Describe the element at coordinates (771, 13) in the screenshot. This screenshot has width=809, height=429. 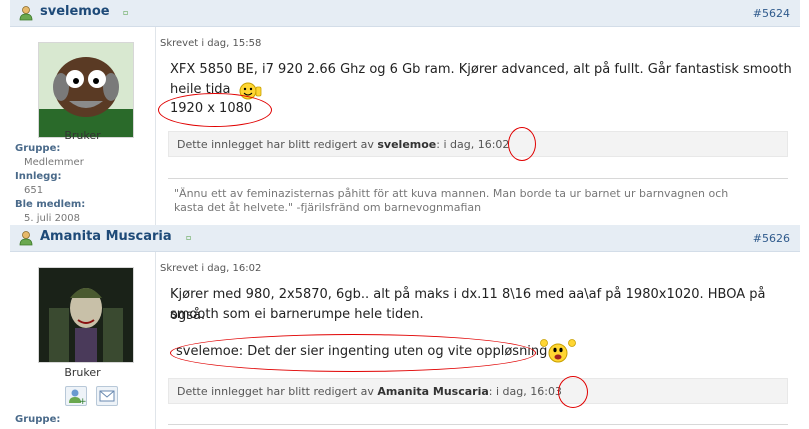
I see `post-number-link: #5624` at that location.